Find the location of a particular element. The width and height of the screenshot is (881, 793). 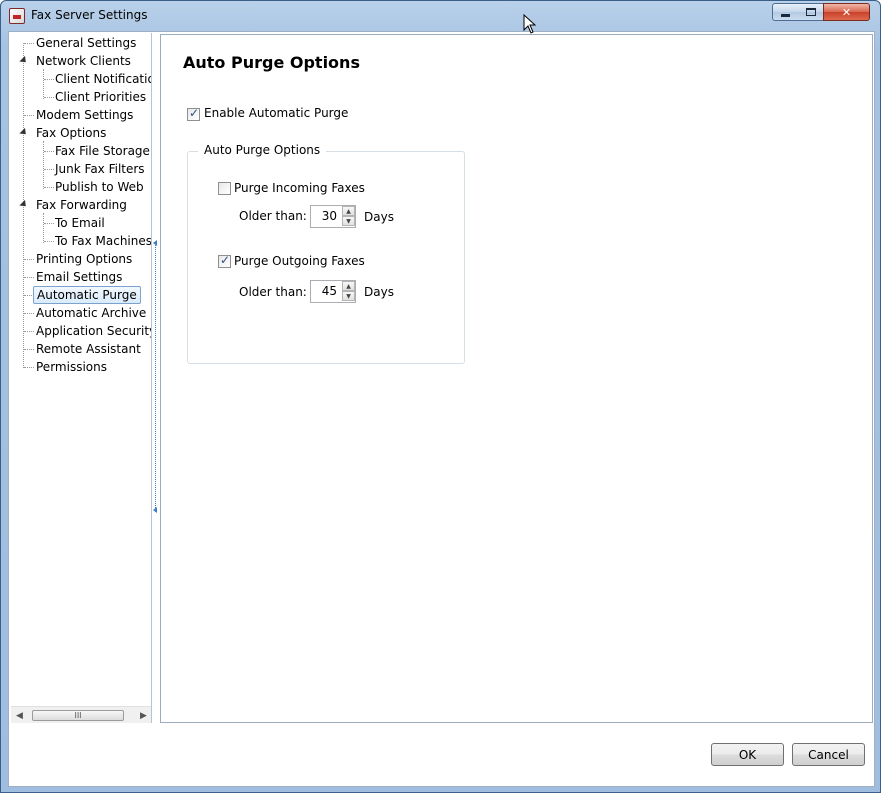

tree-item-to-fax-machines: To Fax Machines is located at coordinates (101, 241).